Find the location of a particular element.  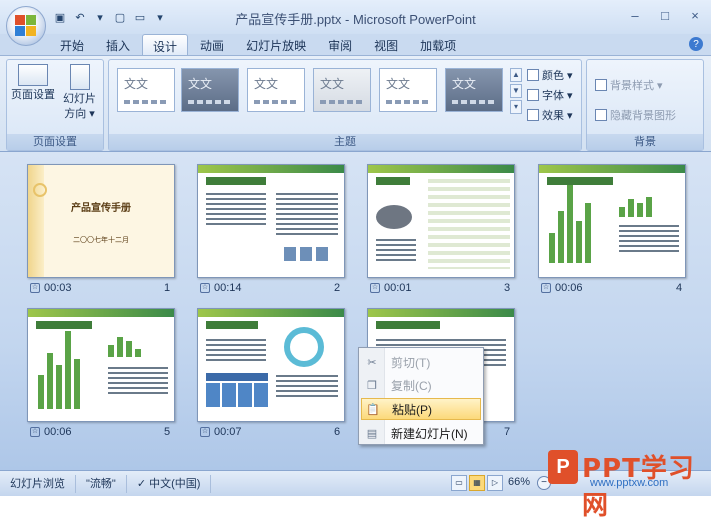

effects-icon is located at coordinates (533, 115).